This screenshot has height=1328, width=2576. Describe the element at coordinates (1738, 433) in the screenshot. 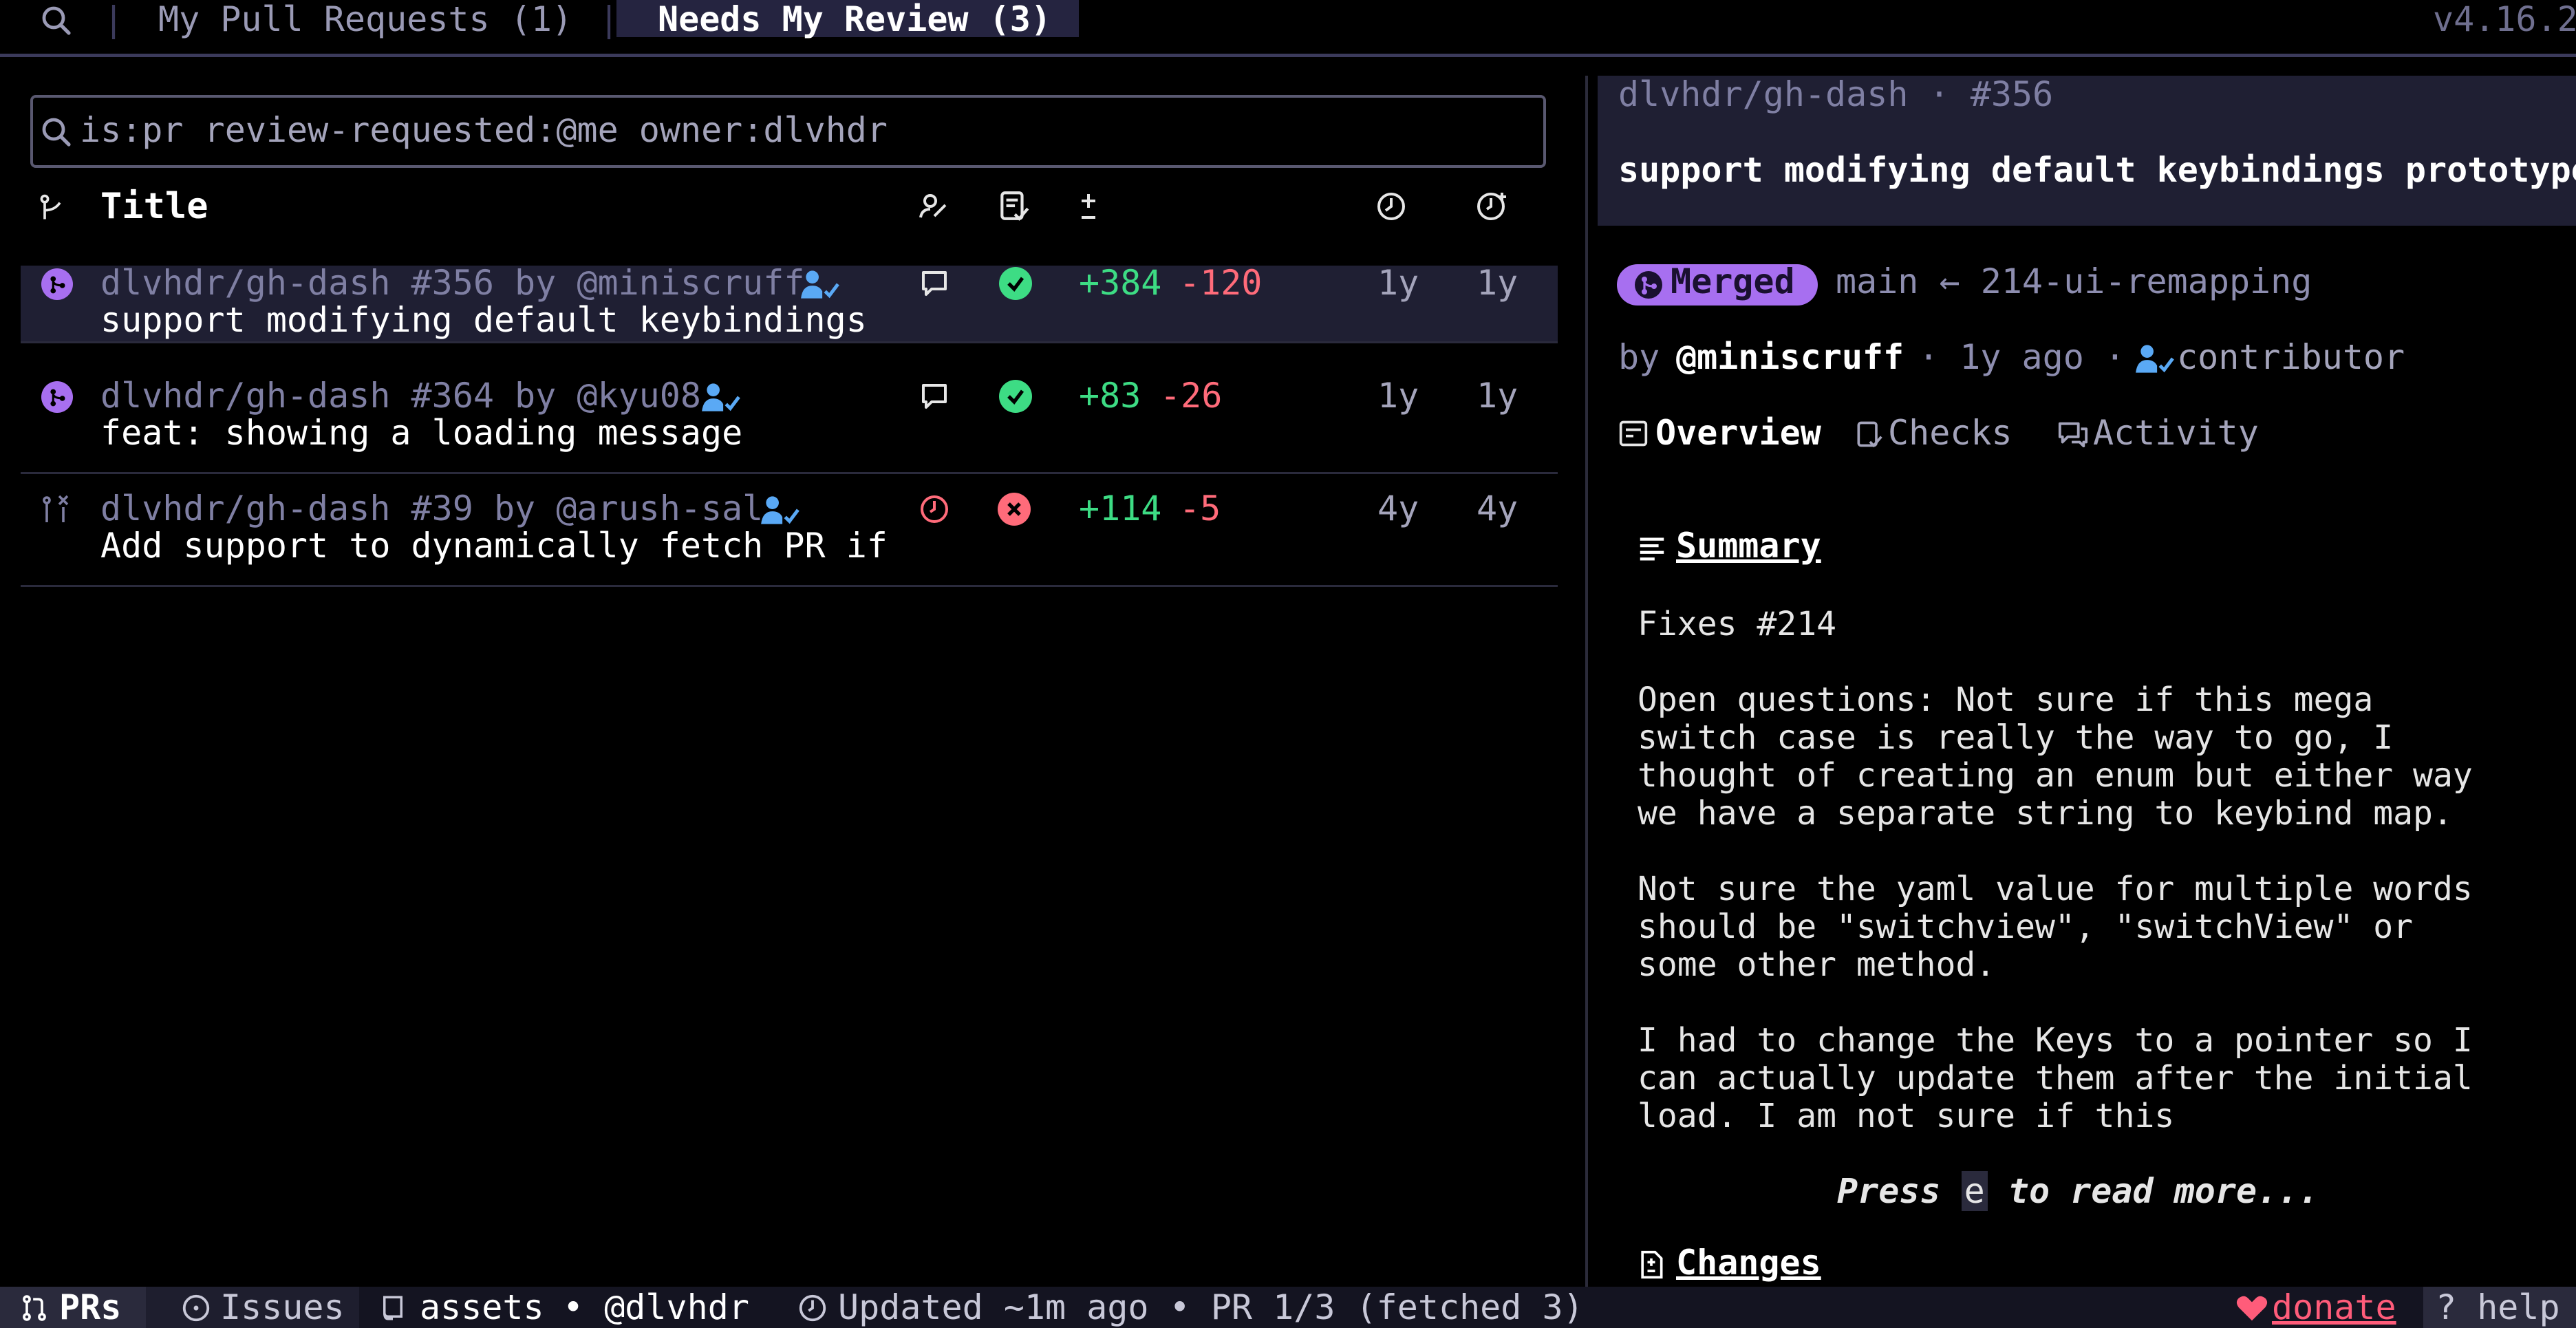

I see `tab-overview: Overview` at that location.